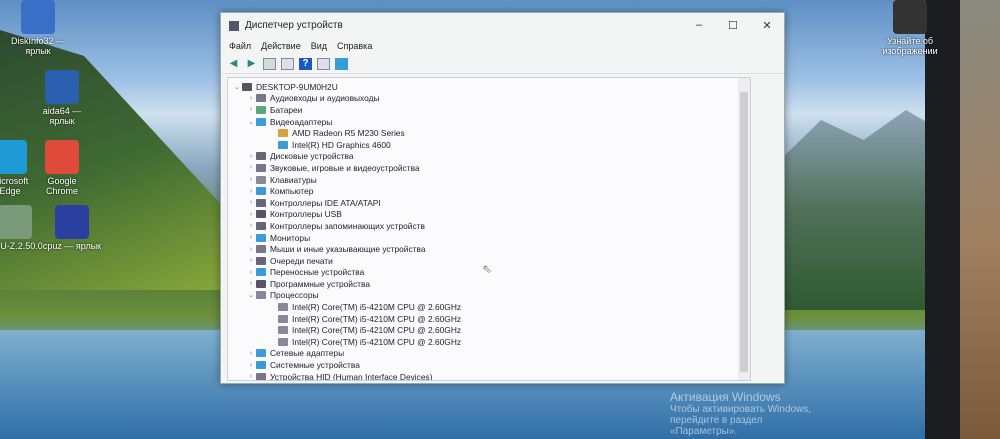 This screenshot has width=1000, height=439. What do you see at coordinates (489, 180) in the screenshot?
I see `tree-item: › Клавиатуры` at bounding box center [489, 180].